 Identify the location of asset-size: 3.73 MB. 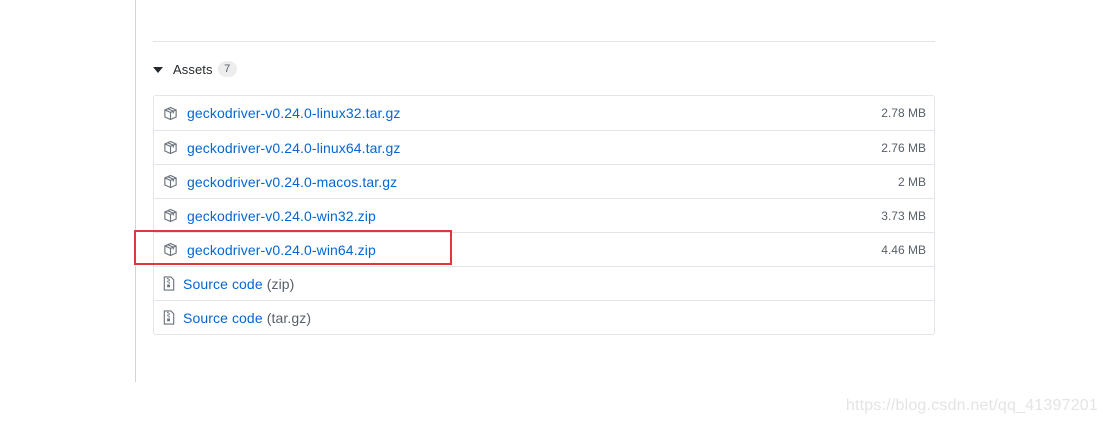
(903, 215).